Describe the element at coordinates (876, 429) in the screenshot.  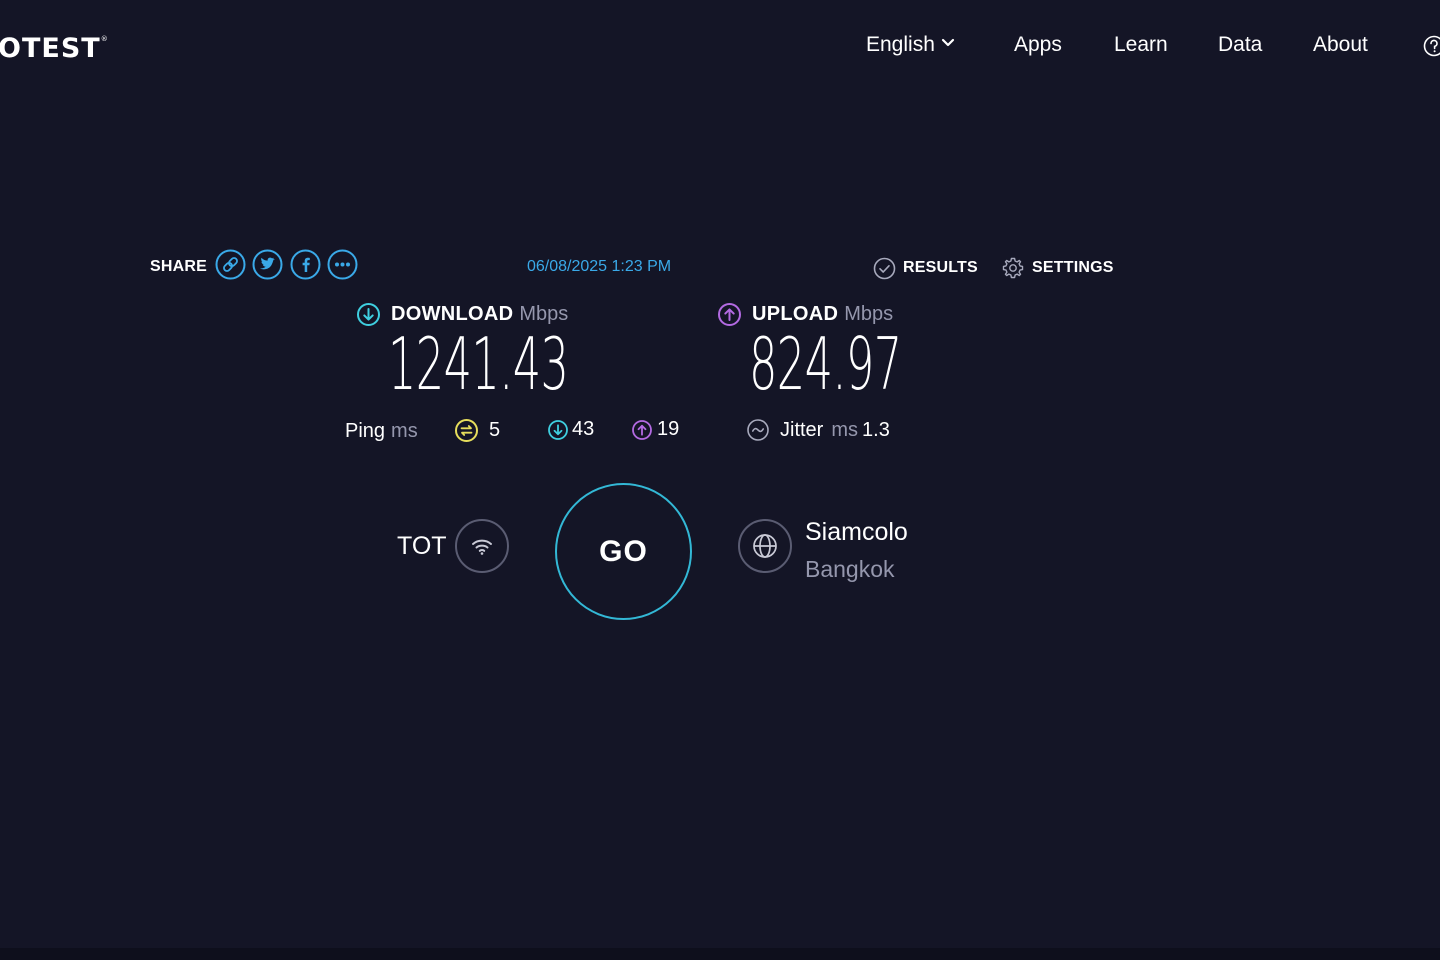
I see `jitter-value: 1.3` at that location.